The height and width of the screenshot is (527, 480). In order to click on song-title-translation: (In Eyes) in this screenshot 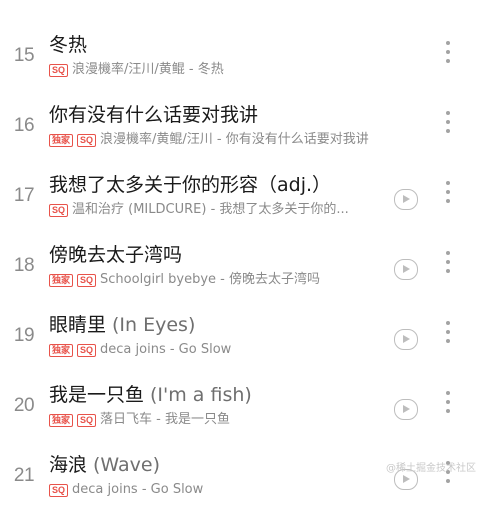, I will do `click(154, 325)`.